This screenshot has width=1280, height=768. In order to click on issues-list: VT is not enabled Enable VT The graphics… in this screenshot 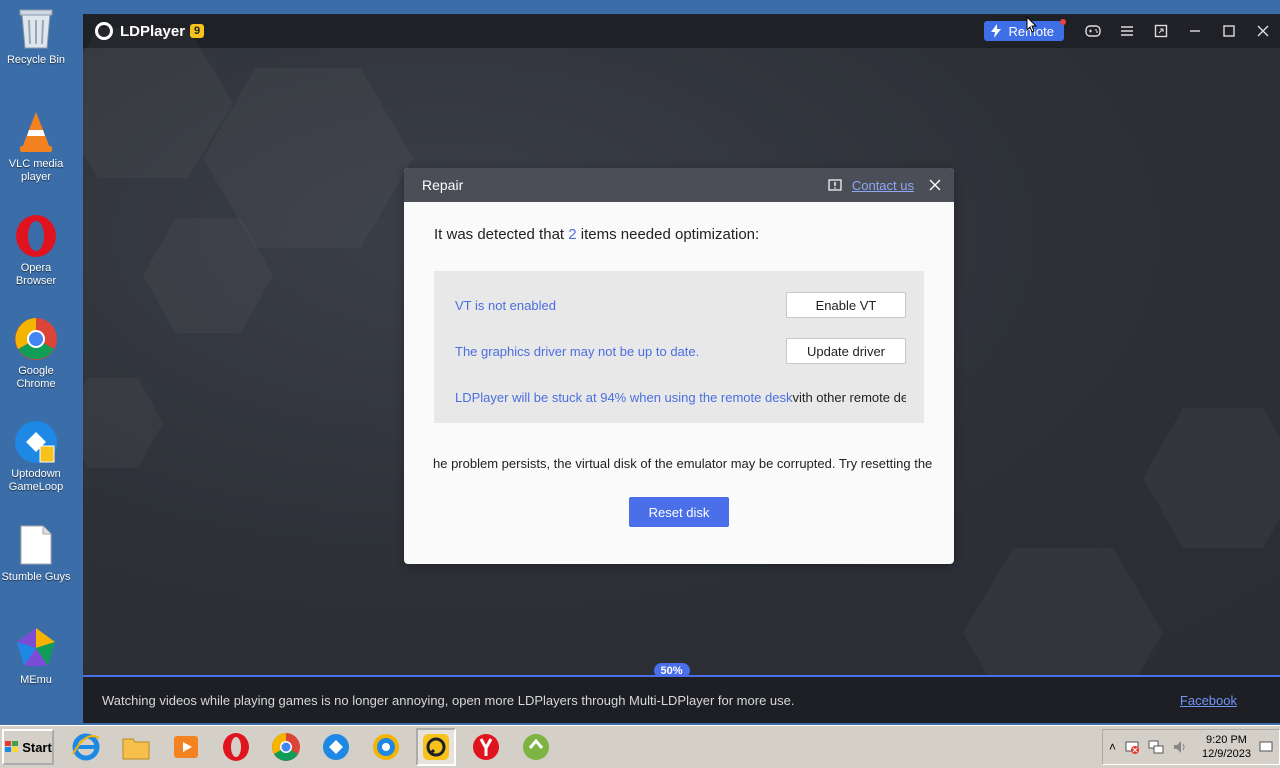, I will do `click(679, 347)`.